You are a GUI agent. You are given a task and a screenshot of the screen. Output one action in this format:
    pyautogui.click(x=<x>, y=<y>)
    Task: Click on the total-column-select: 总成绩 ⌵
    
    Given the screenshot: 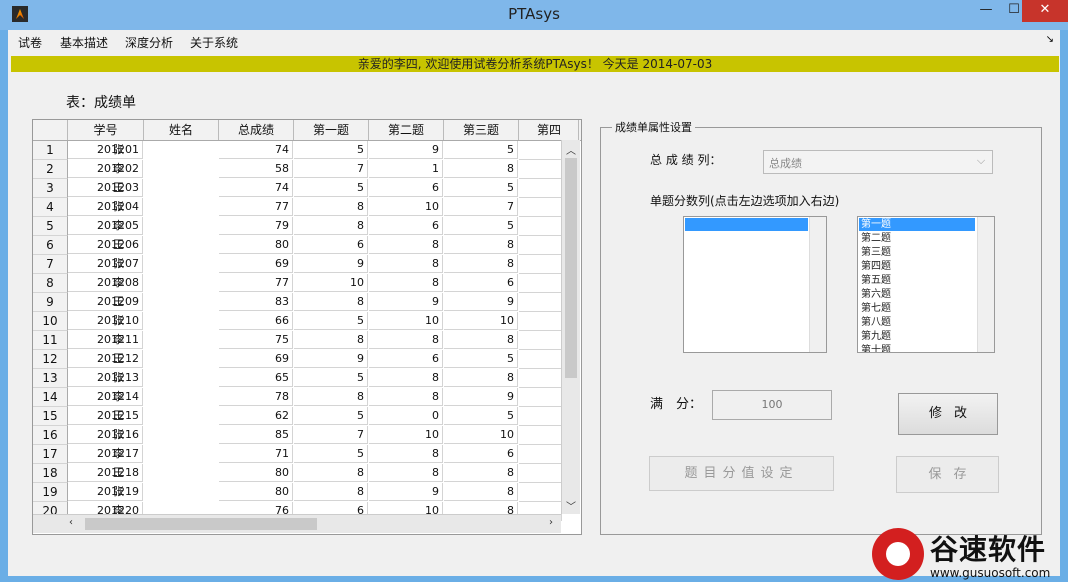 What is the action you would take?
    pyautogui.click(x=878, y=162)
    